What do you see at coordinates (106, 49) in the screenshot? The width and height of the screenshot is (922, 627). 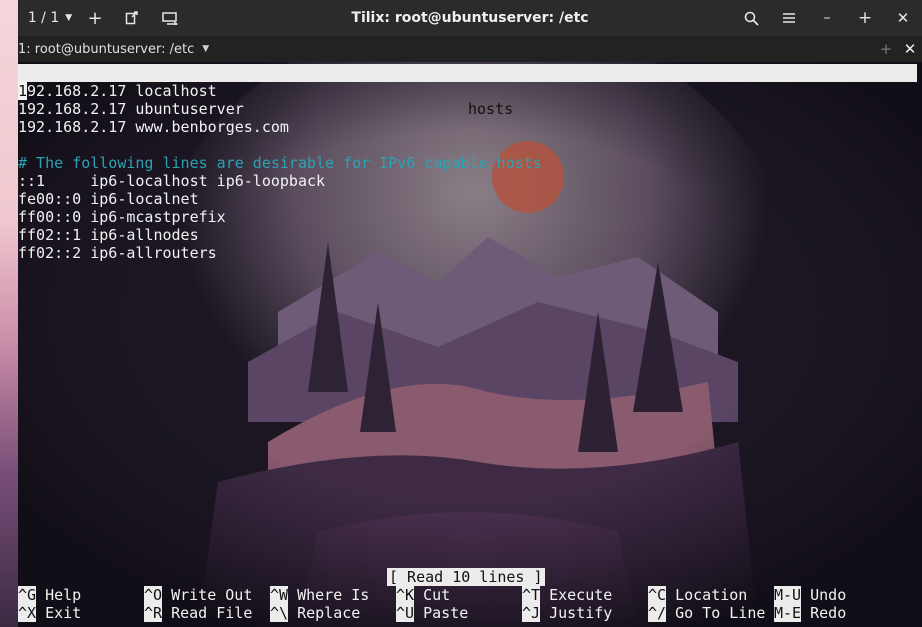 I see `terminal-title: 1: root@ubuntuserver: /etc` at bounding box center [106, 49].